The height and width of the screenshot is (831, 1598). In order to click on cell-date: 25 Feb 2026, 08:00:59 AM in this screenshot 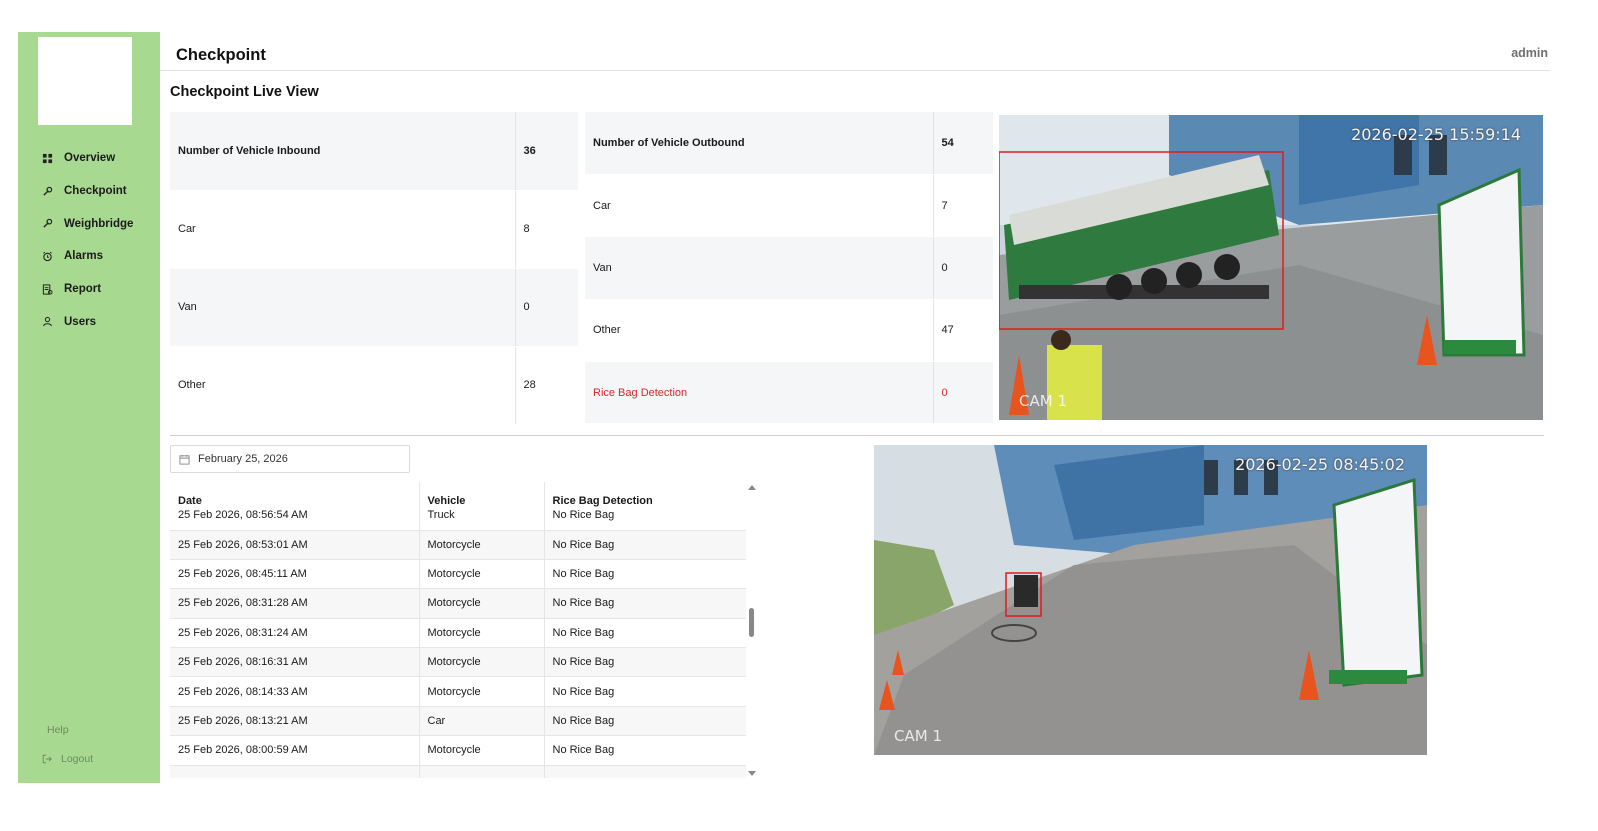, I will do `click(294, 750)`.